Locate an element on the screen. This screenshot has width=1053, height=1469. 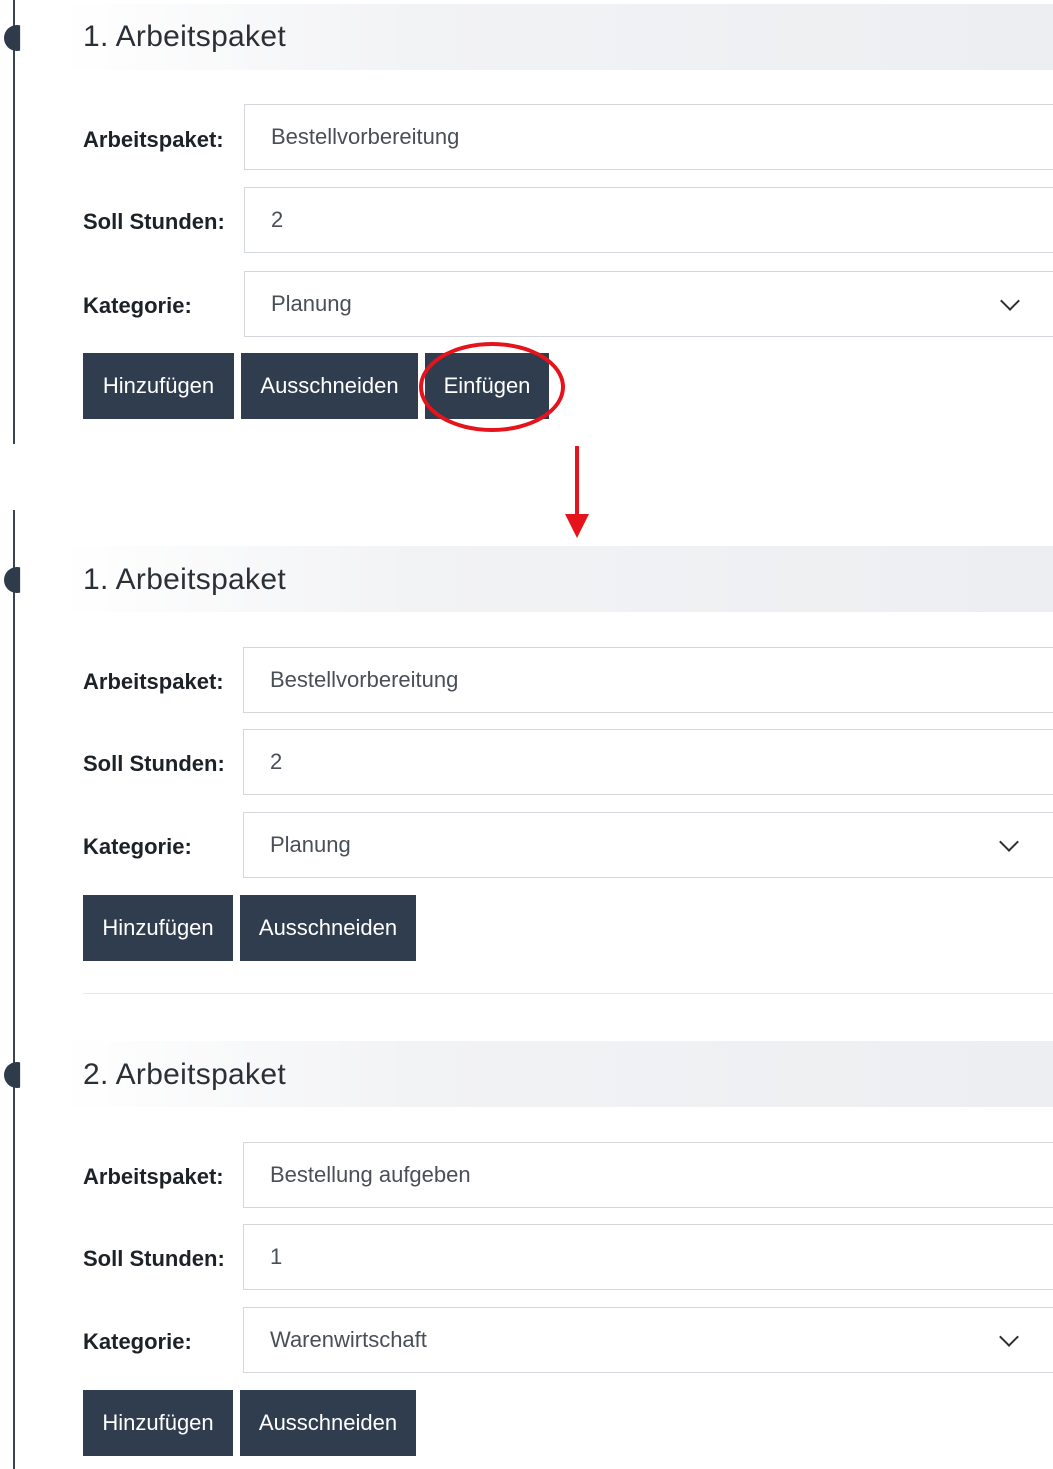
soll-stunden-value: 1 is located at coordinates (276, 1256).